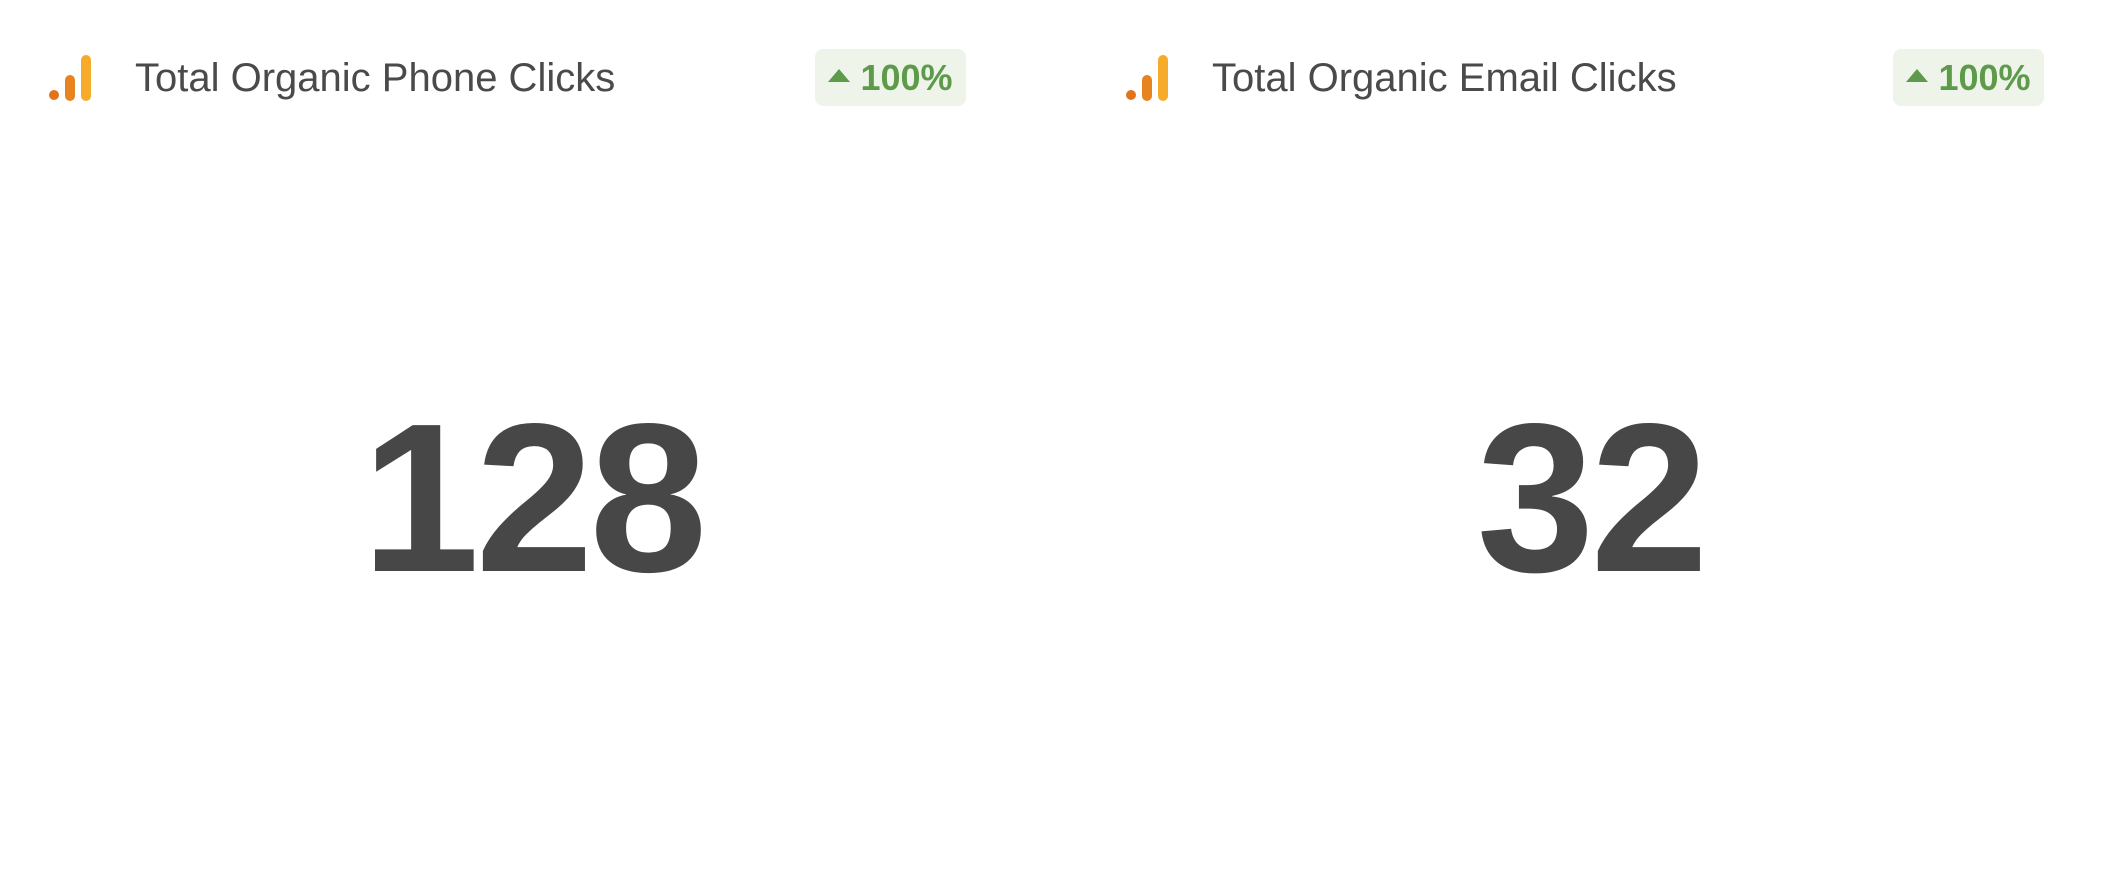  I want to click on card-title: Total Organic Phone Clicks, so click(375, 78).